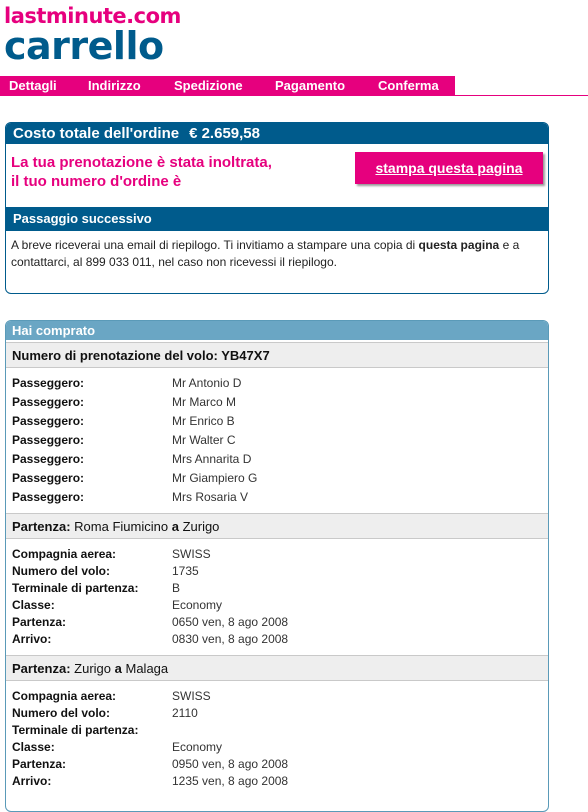  Describe the element at coordinates (212, 459) in the screenshot. I see `passenger-name: Mrs Annarita D` at that location.